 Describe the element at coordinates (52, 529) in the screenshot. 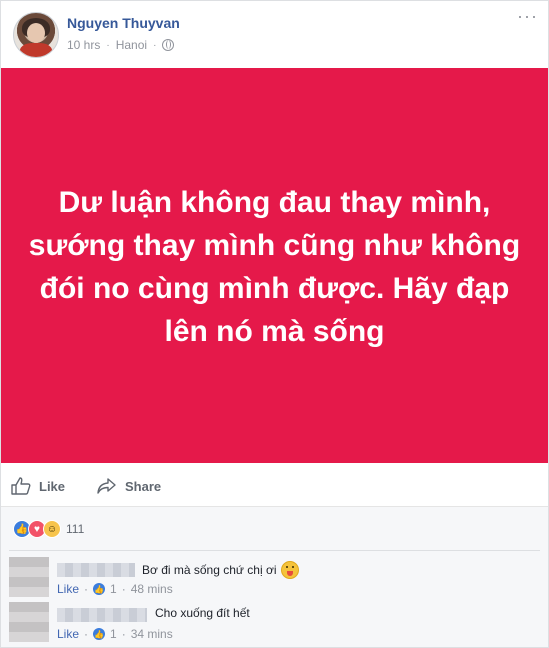

I see `haha-reaction-icon: ☺` at that location.